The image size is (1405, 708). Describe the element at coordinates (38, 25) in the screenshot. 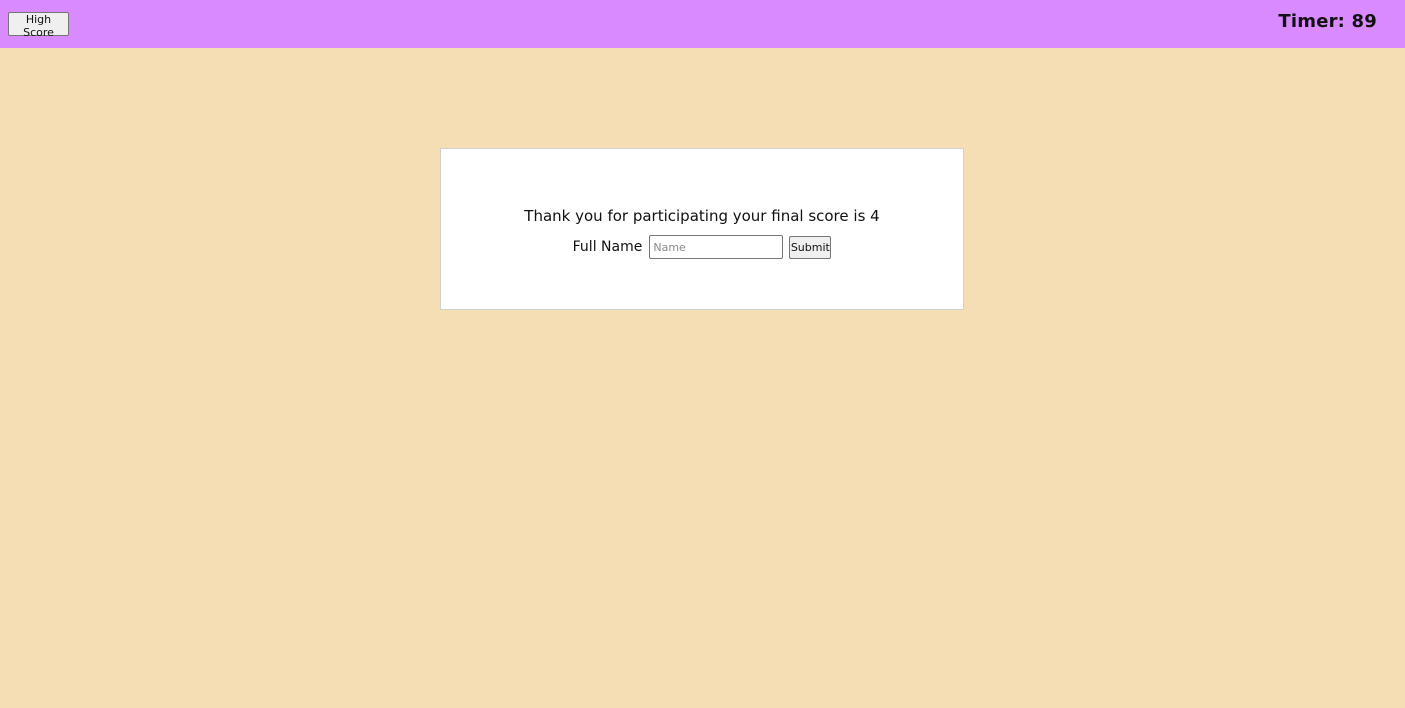

I see `high-score-button: High Score` at that location.